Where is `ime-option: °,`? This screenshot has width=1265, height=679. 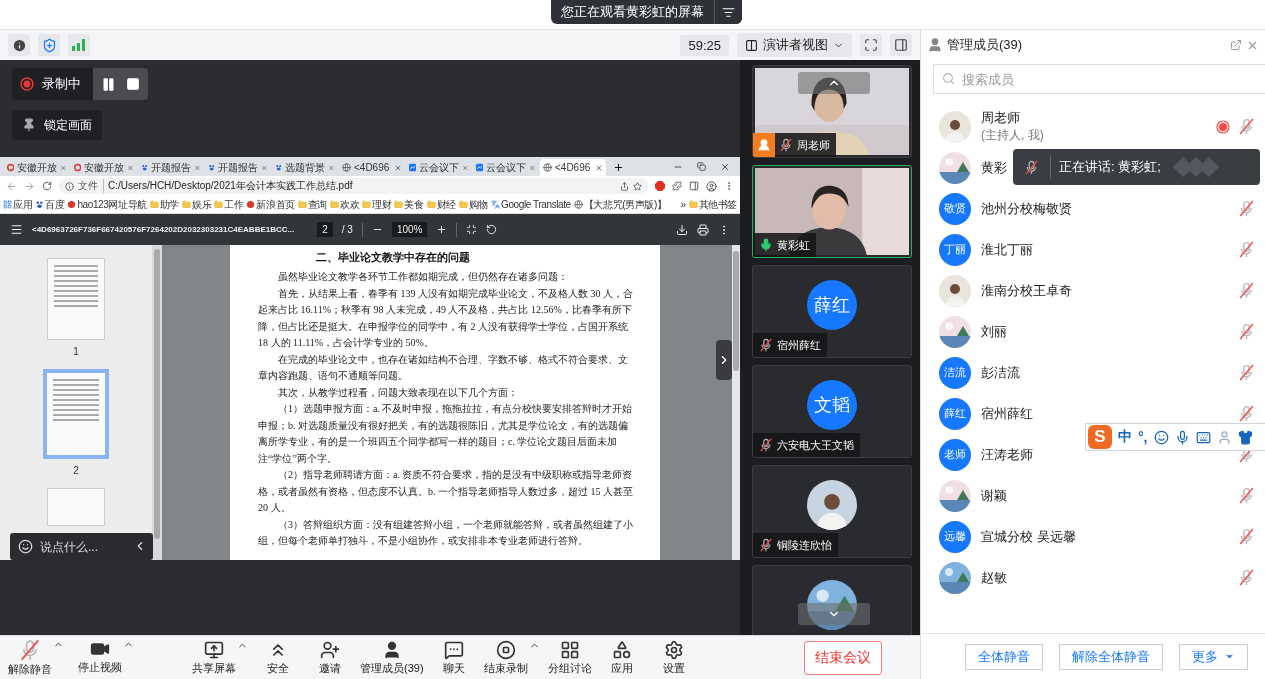 ime-option: °, is located at coordinates (1143, 437).